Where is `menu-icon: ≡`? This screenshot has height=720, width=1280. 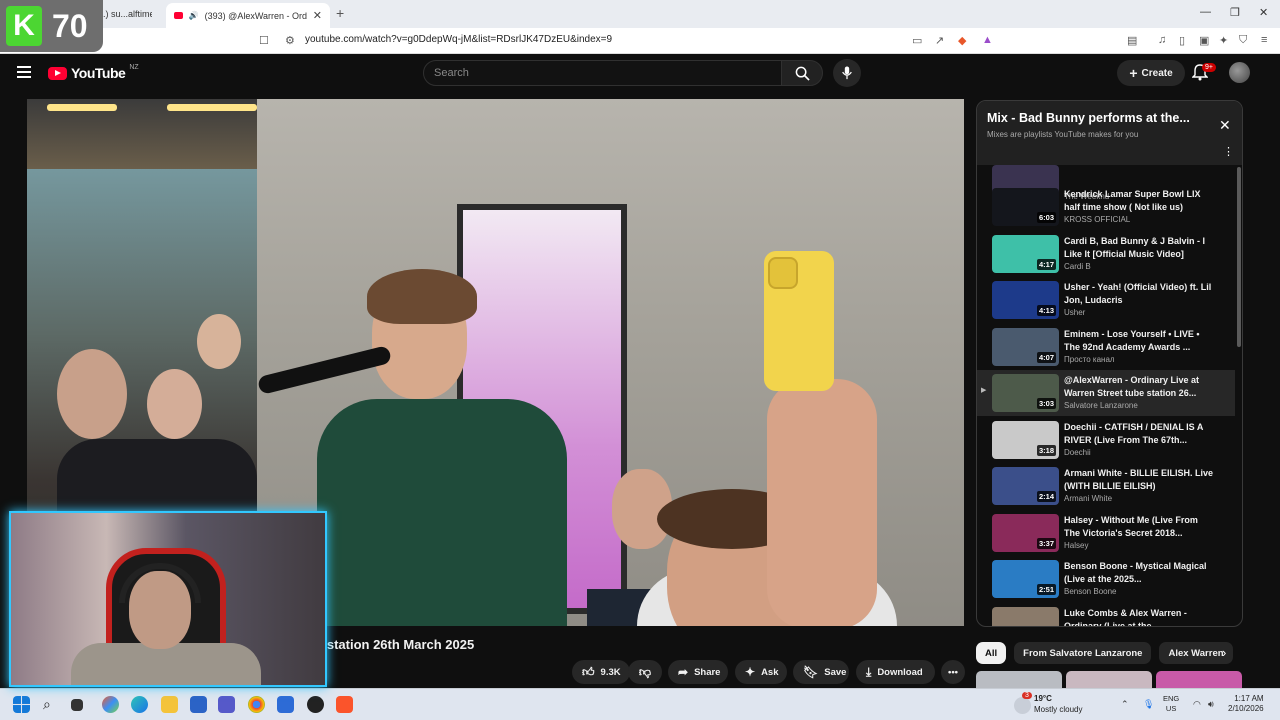 menu-icon: ≡ is located at coordinates (1264, 40).